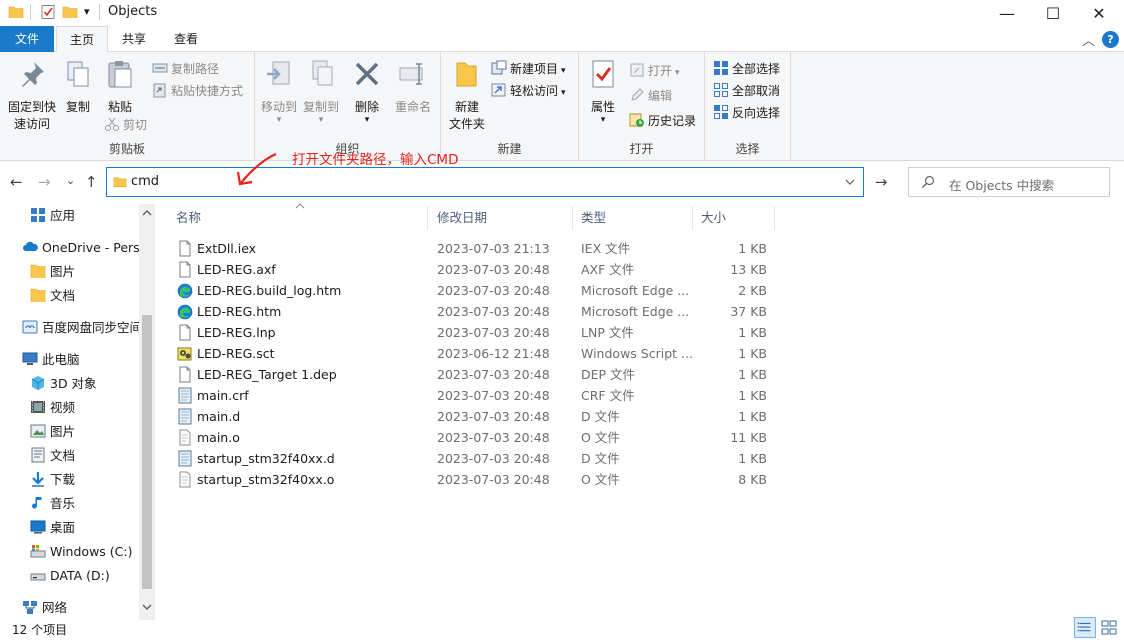  I want to click on column-header-size: 大小, so click(734, 218).